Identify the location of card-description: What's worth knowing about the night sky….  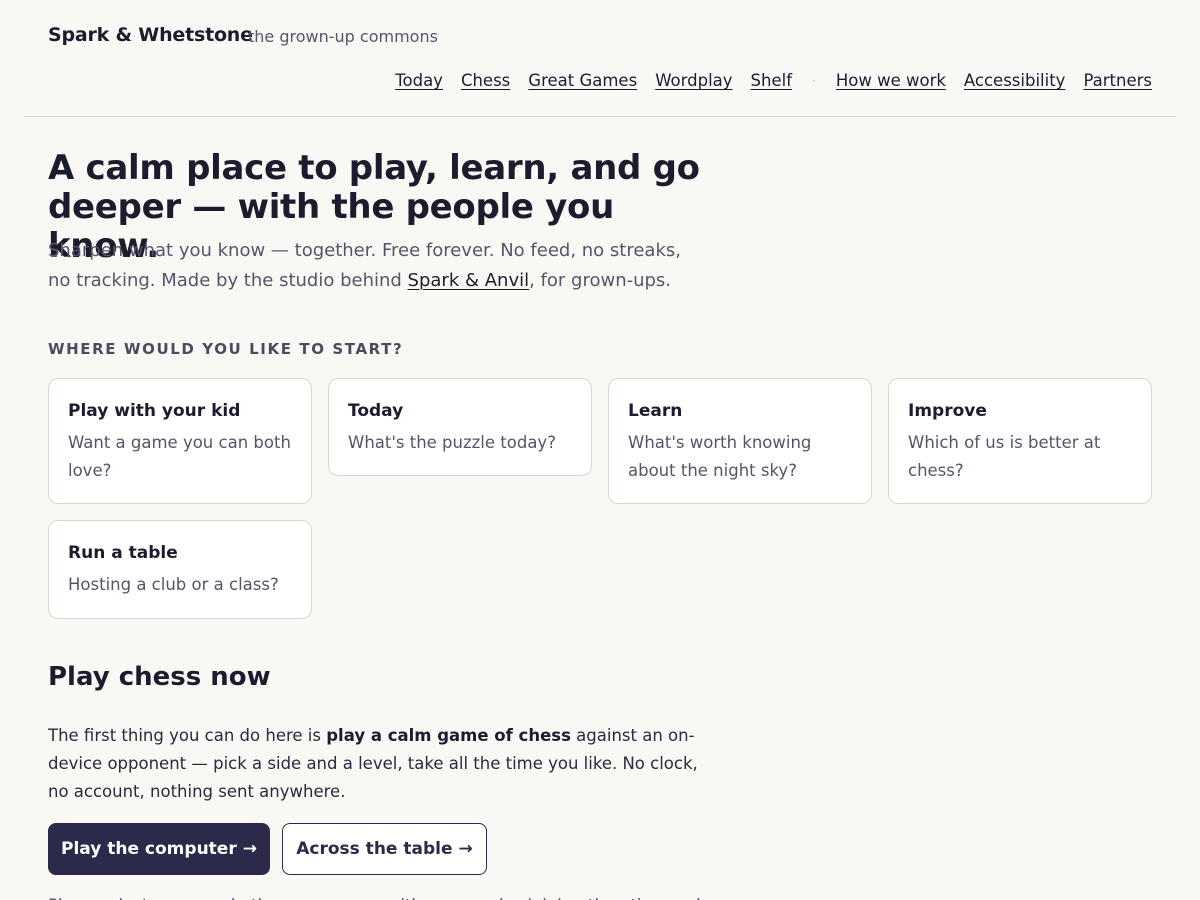
(720, 456).